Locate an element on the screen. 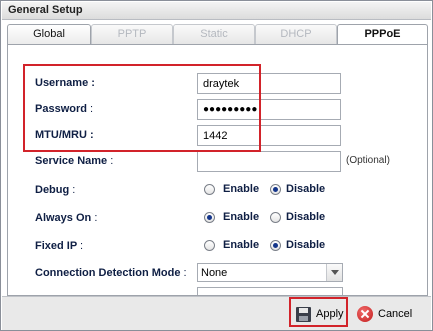 The height and width of the screenshot is (331, 433). tab-dhcp: DHCP is located at coordinates (296, 34).